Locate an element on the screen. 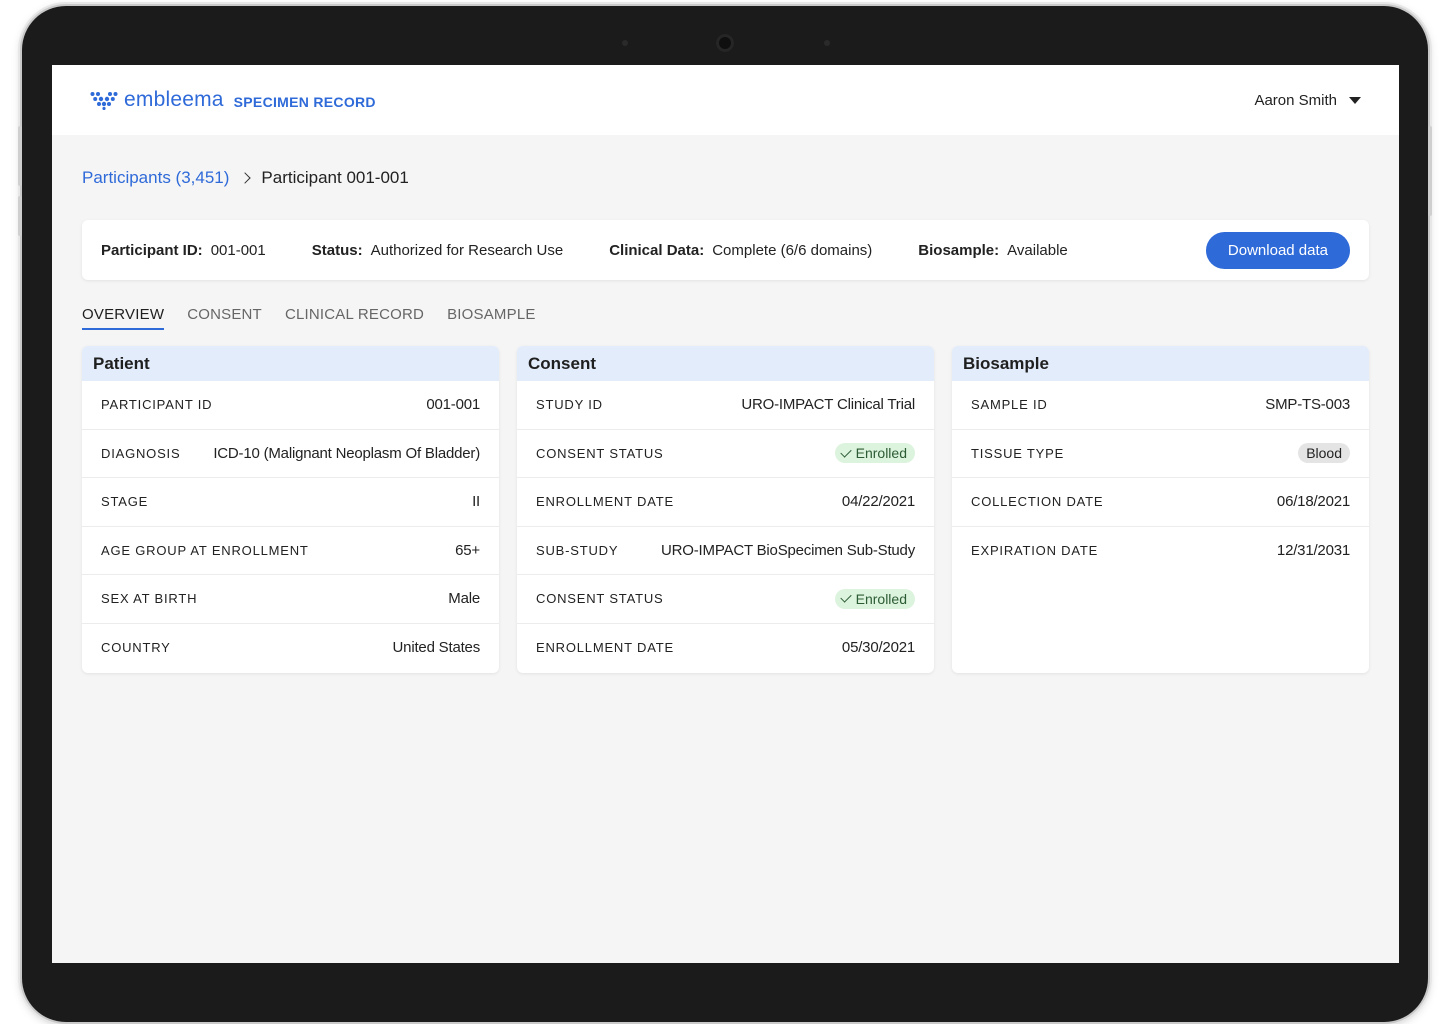 The width and height of the screenshot is (1446, 1024). tissue-type-badge: Blood is located at coordinates (1324, 453).